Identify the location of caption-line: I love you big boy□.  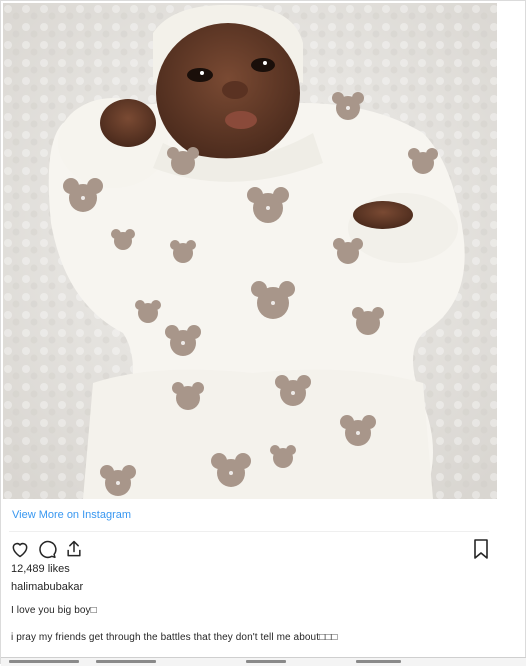
(54, 610).